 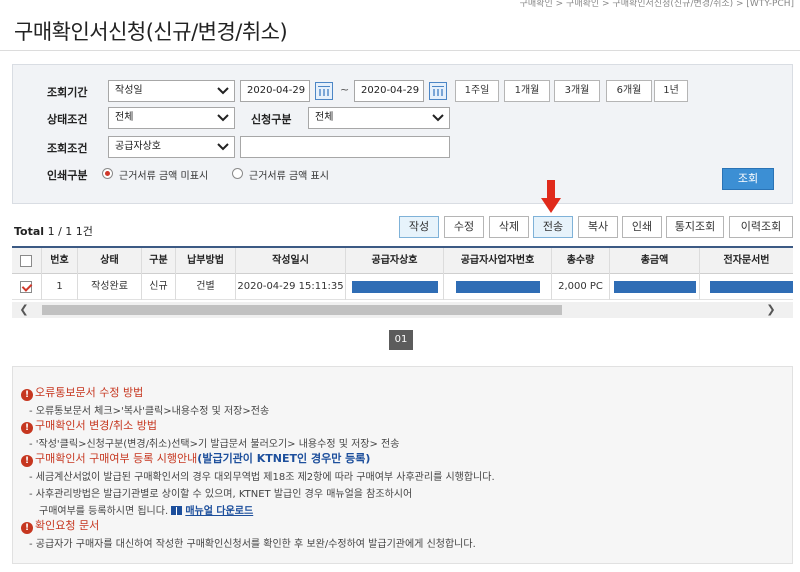 I want to click on period-6month-button: 6개월, so click(x=629, y=91).